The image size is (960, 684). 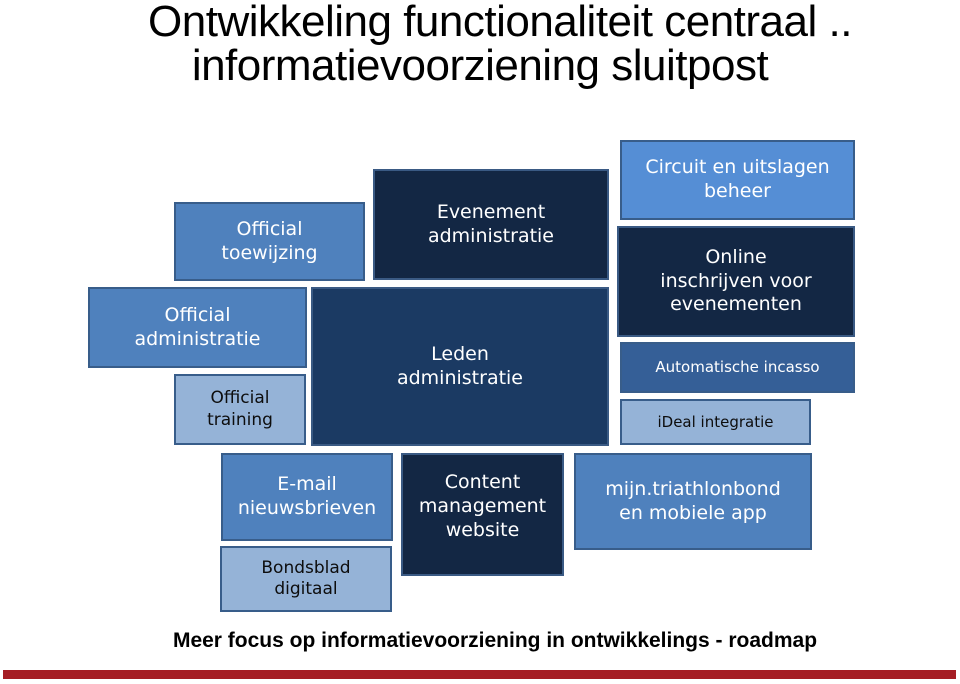 I want to click on box-label-line: toewijzing, so click(x=269, y=252).